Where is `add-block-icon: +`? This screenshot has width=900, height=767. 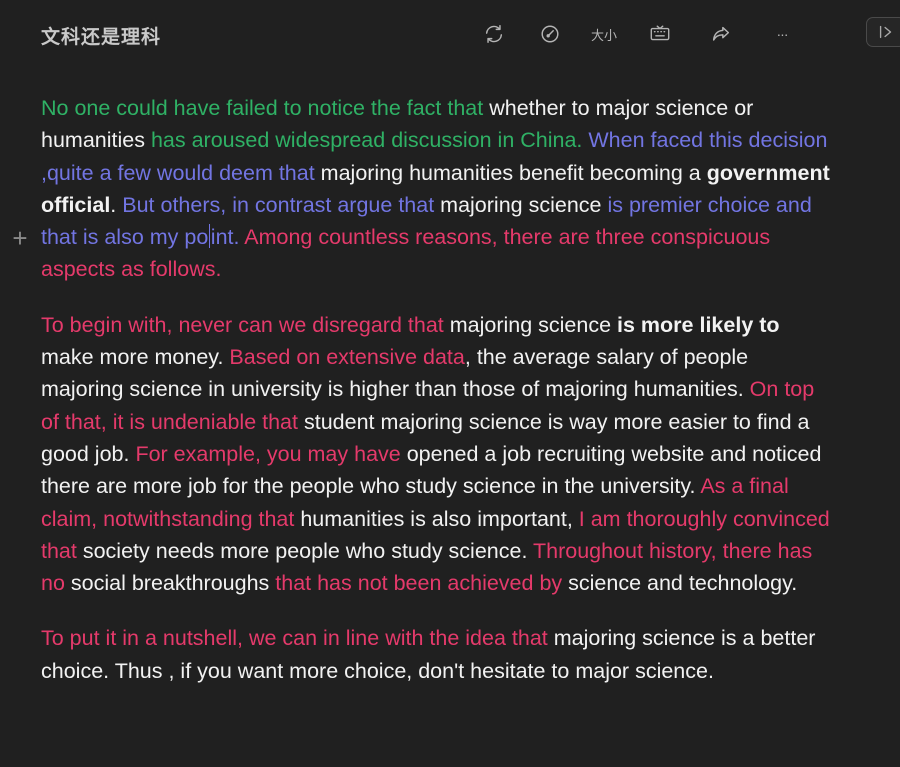
add-block-icon: + is located at coordinates (20, 238).